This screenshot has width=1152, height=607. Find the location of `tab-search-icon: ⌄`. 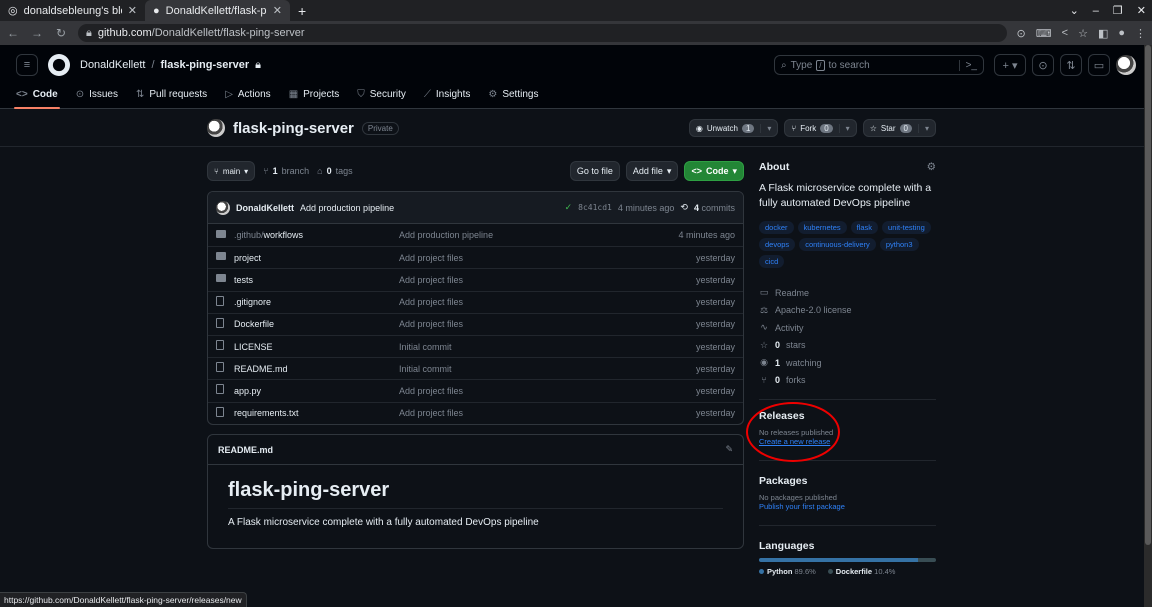

tab-search-icon: ⌄ is located at coordinates (1074, 10).